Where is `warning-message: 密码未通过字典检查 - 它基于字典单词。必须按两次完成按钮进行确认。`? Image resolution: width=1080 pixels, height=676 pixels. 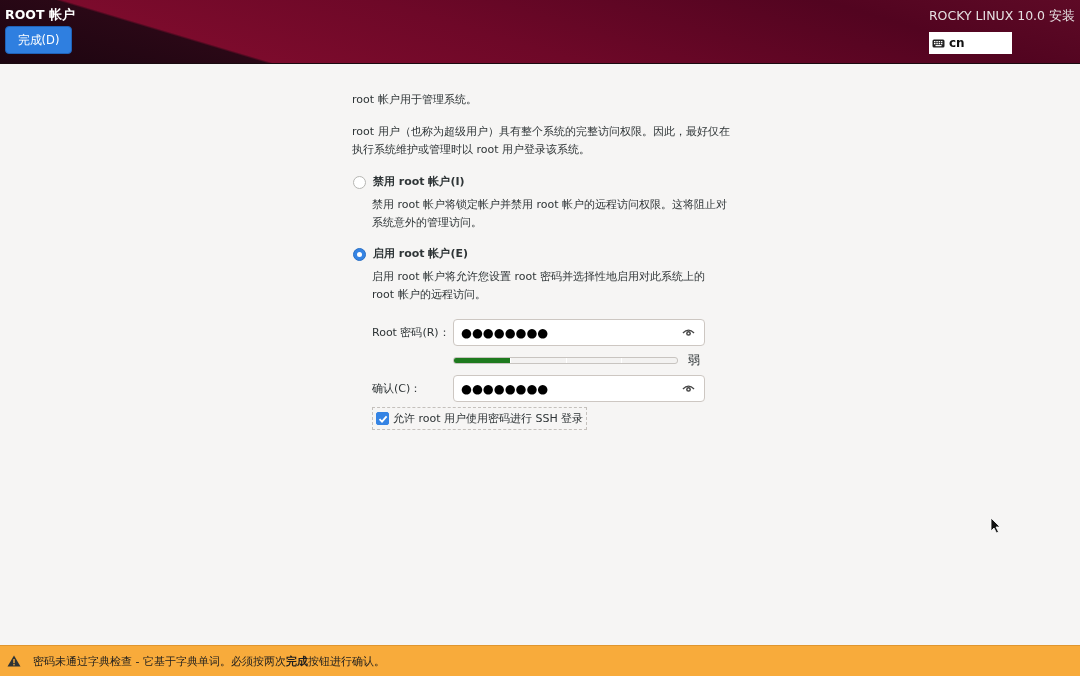 warning-message: 密码未通过字典检查 - 它基于字典单词。必须按两次完成按钮进行确认。 is located at coordinates (209, 661).